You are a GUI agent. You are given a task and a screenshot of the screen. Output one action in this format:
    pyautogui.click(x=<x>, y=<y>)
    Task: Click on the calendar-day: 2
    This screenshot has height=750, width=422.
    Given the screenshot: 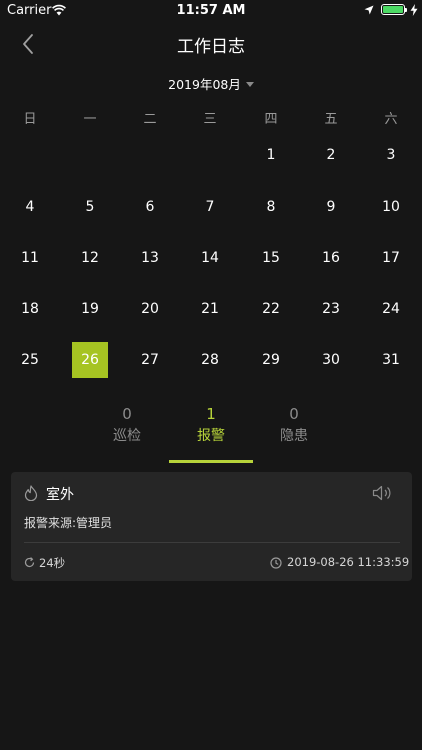 What is the action you would take?
    pyautogui.click(x=331, y=155)
    